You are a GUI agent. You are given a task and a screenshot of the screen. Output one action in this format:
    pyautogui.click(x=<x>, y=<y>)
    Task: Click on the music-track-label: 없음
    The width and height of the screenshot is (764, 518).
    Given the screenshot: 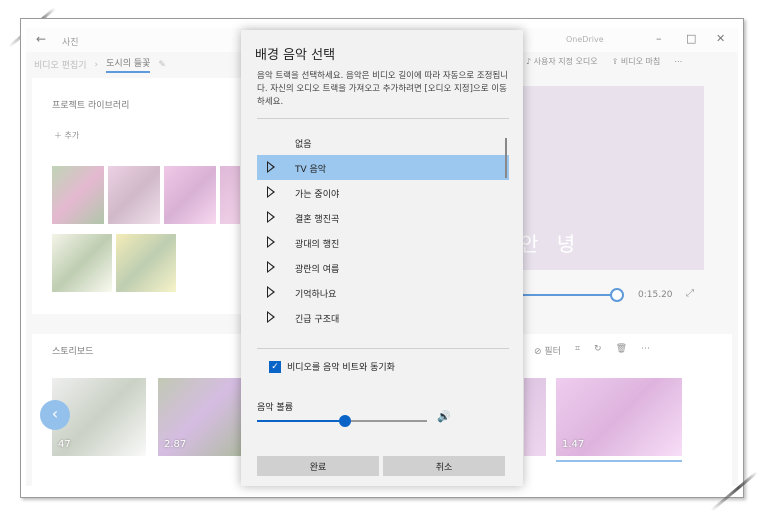 What is the action you would take?
    pyautogui.click(x=303, y=145)
    